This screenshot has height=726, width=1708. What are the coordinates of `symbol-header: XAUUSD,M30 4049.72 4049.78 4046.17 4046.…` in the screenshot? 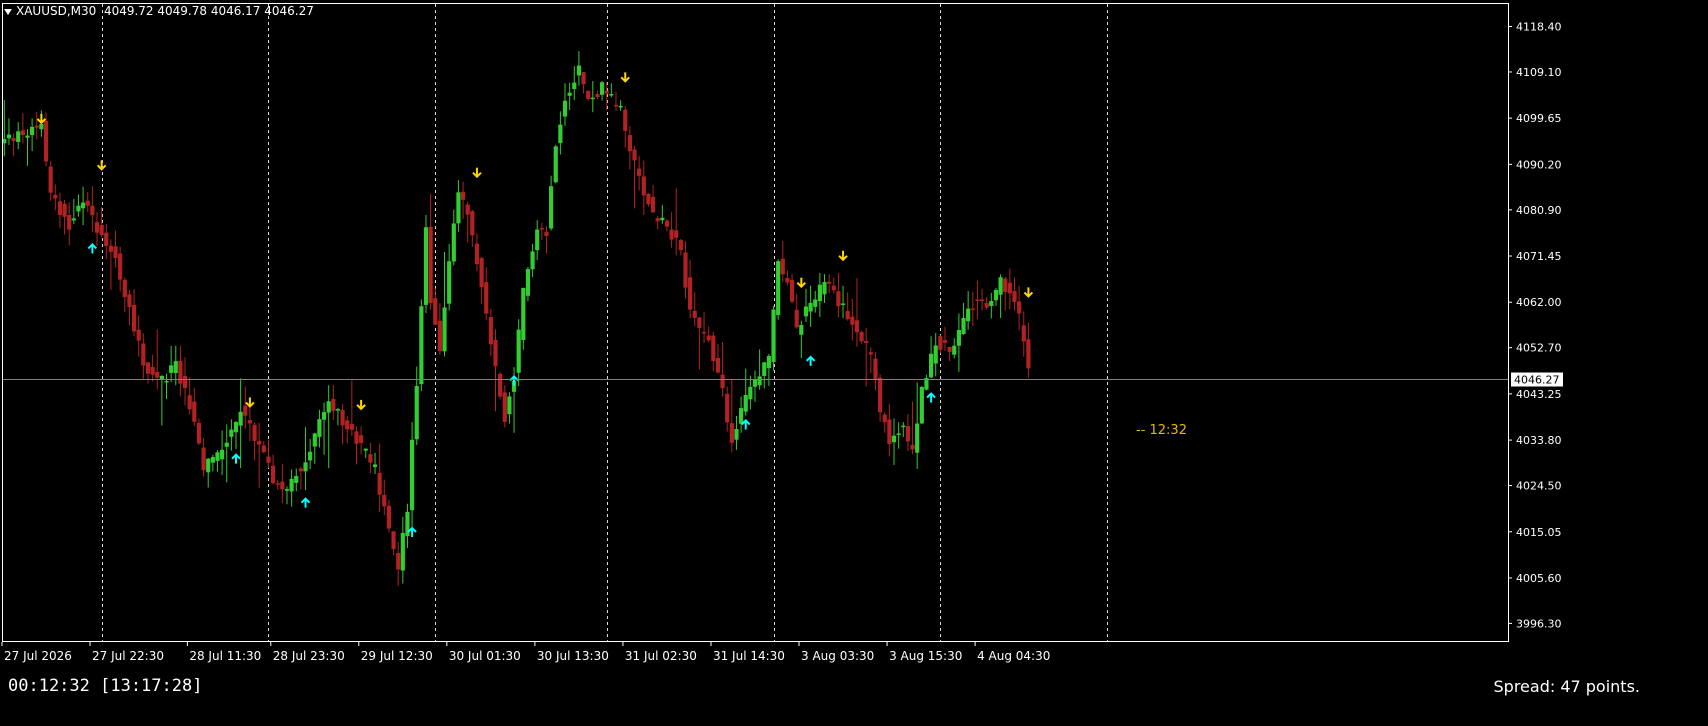 It's located at (159, 11).